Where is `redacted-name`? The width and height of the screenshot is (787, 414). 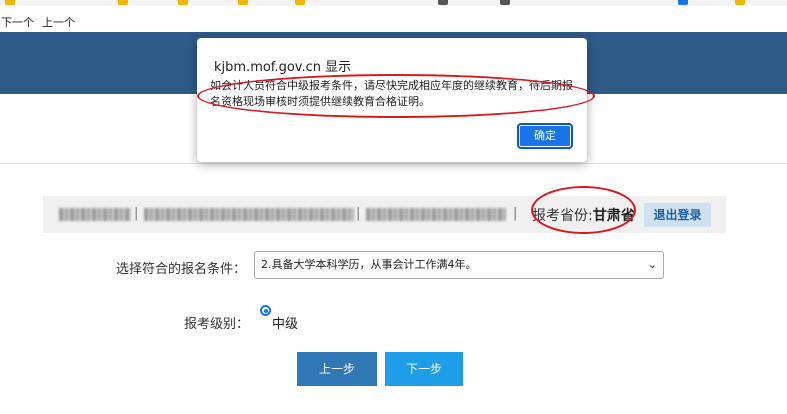
redacted-name is located at coordinates (95, 214).